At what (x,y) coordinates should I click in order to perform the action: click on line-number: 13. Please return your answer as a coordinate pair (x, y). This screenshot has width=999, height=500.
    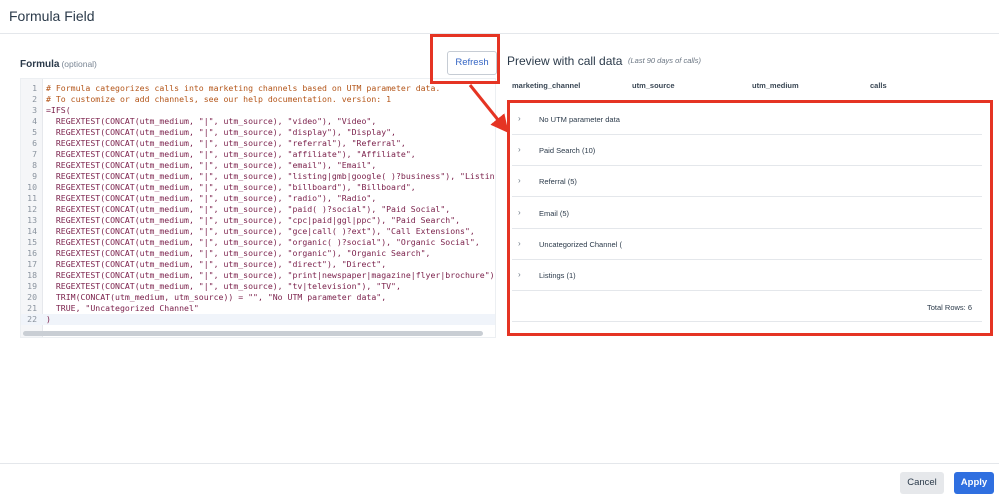
    Looking at the image, I should click on (32, 220).